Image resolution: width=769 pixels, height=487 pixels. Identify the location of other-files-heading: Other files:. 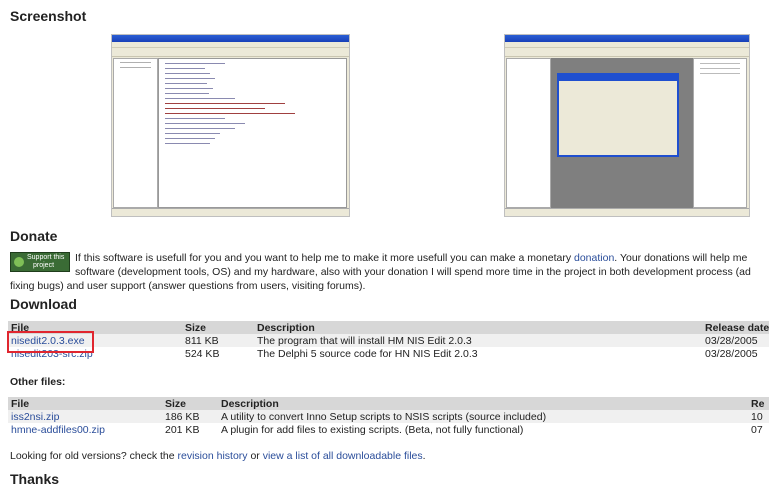
(38, 382).